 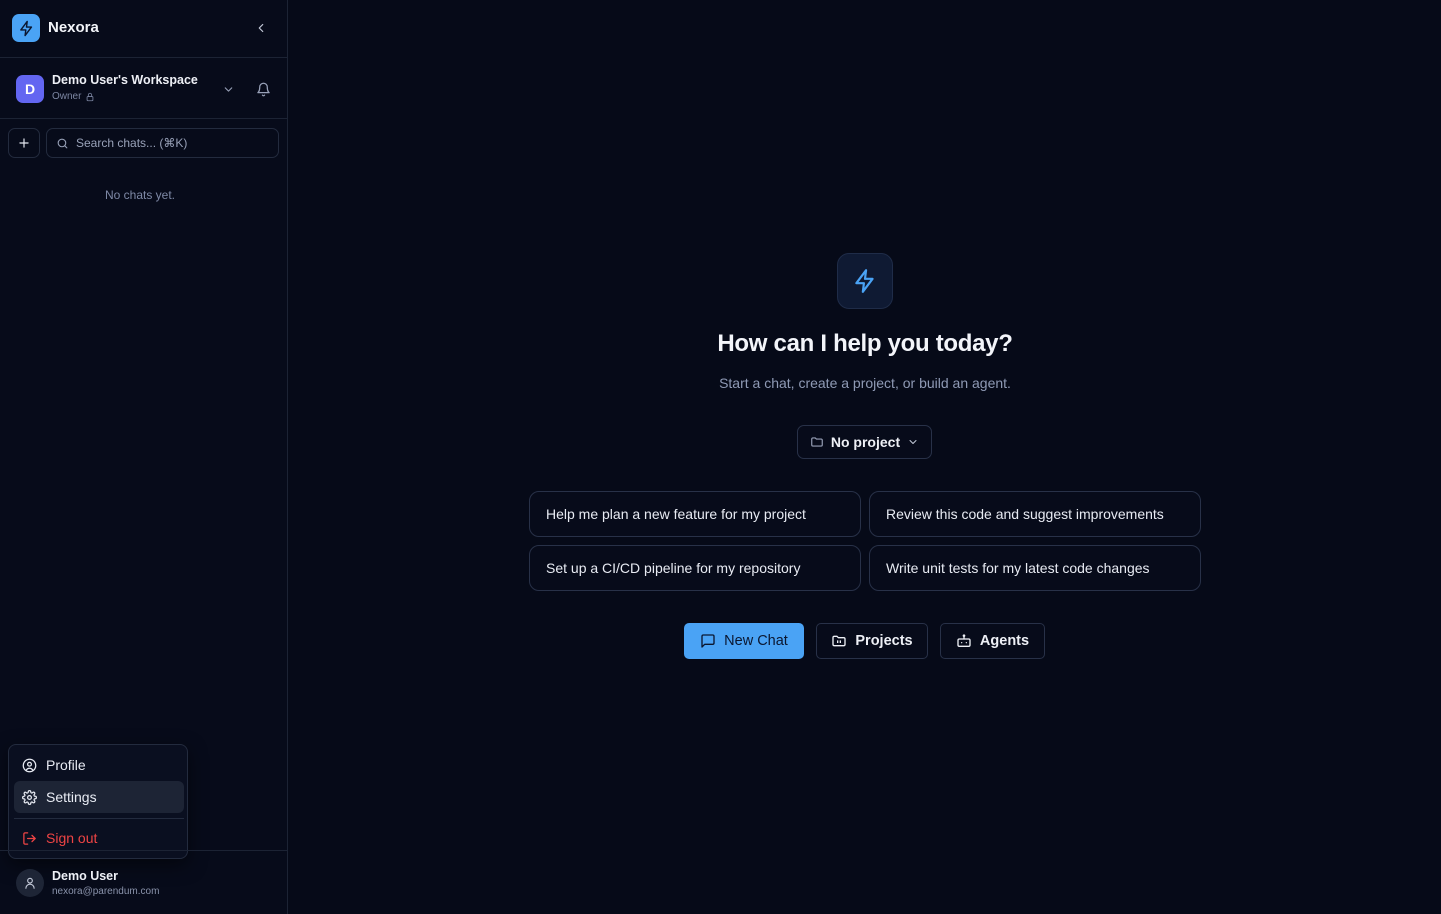 I want to click on user-icon, so click(x=30, y=883).